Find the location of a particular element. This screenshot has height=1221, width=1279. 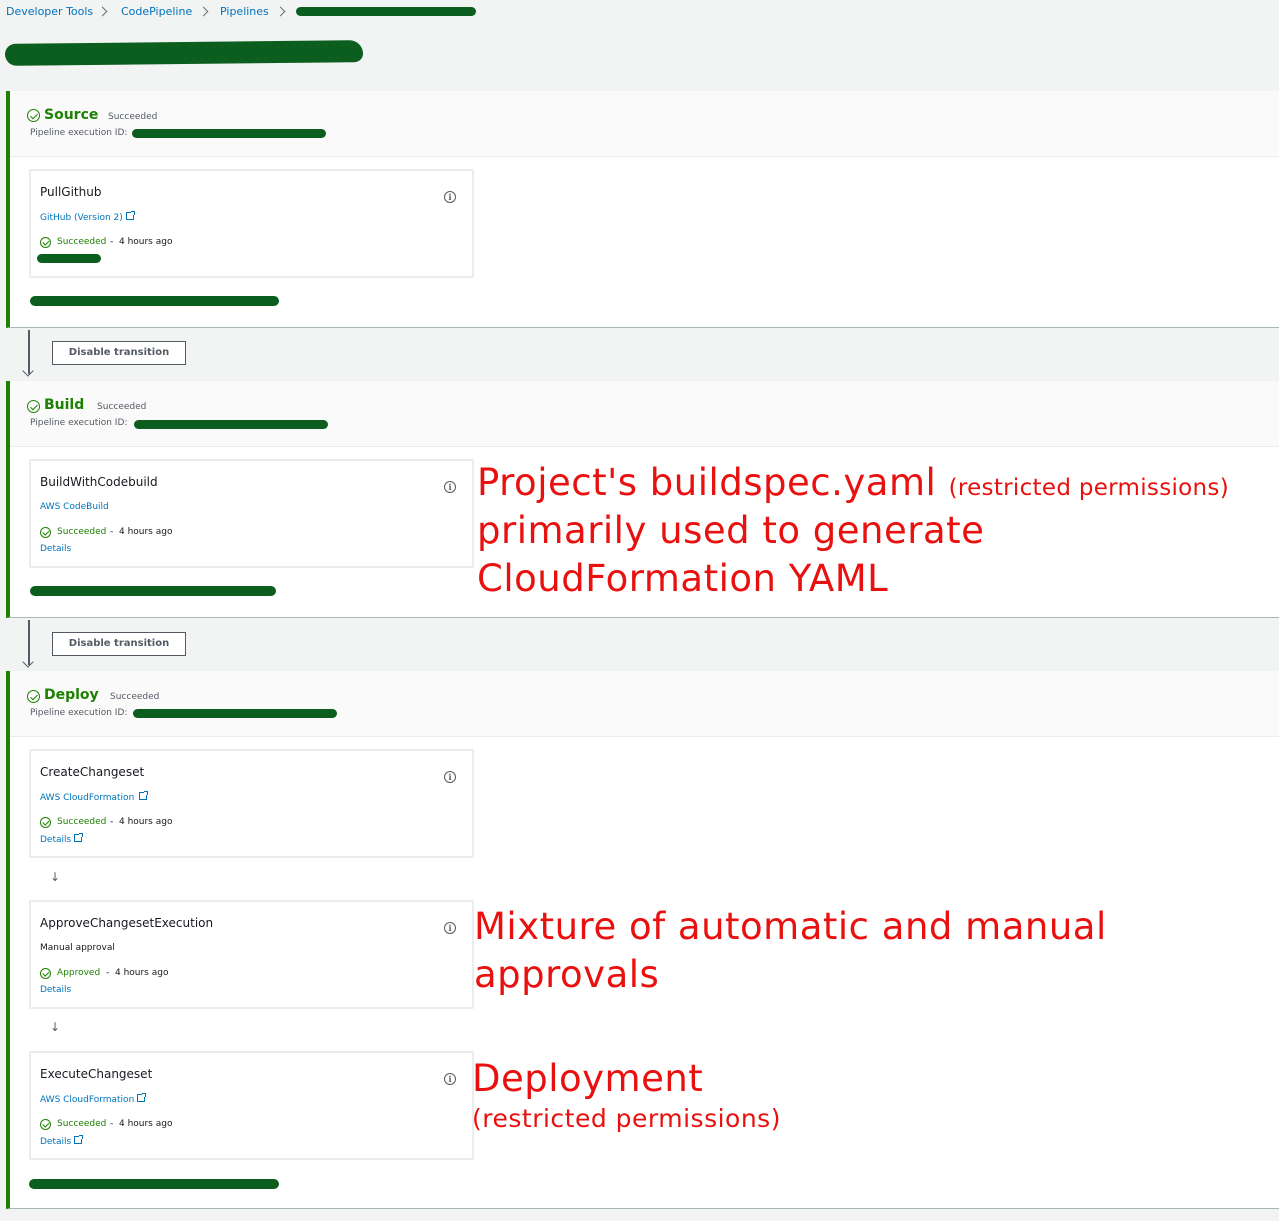

action-name: ExecuteChangeset is located at coordinates (96, 1074).